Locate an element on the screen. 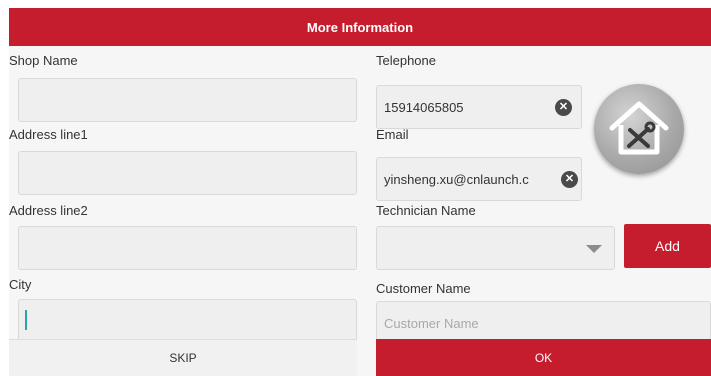  house-tools-icon is located at coordinates (639, 128).